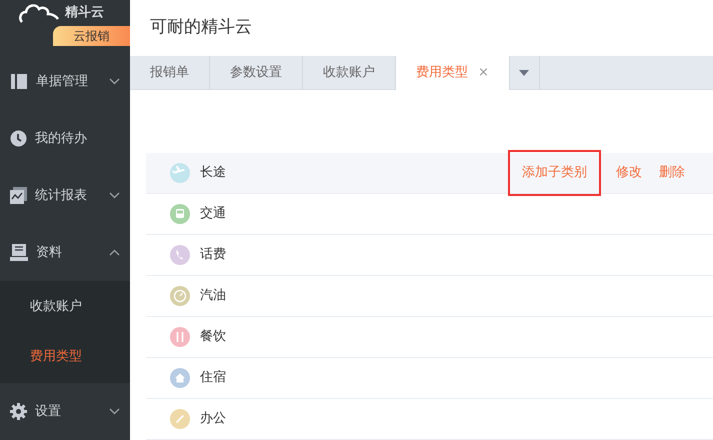  What do you see at coordinates (65, 138) in the screenshot?
I see `menu-item: 我的待办` at bounding box center [65, 138].